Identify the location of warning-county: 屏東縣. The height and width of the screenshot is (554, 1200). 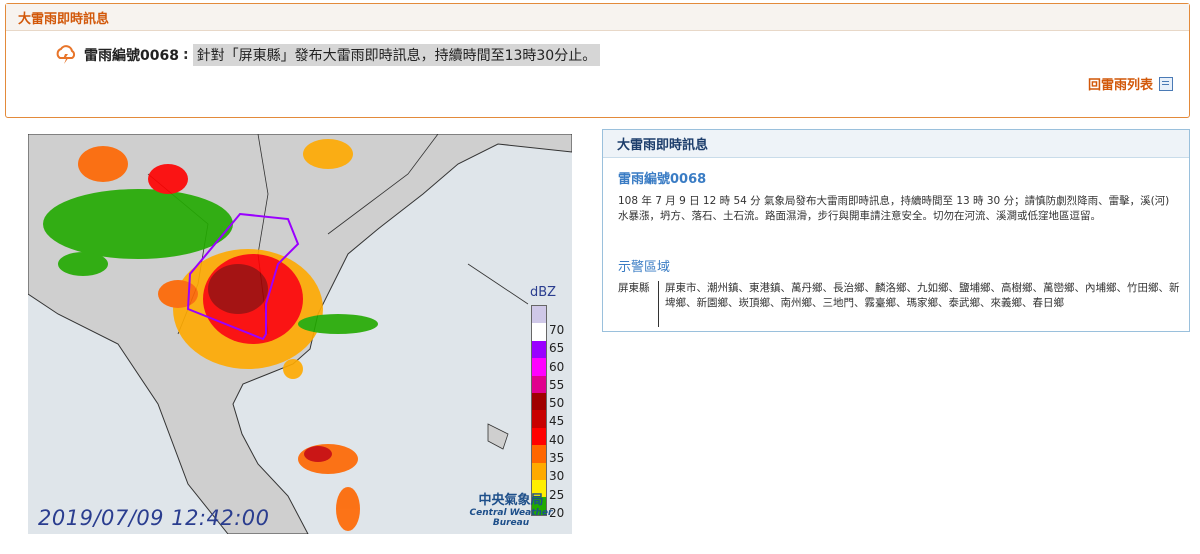
(638, 304).